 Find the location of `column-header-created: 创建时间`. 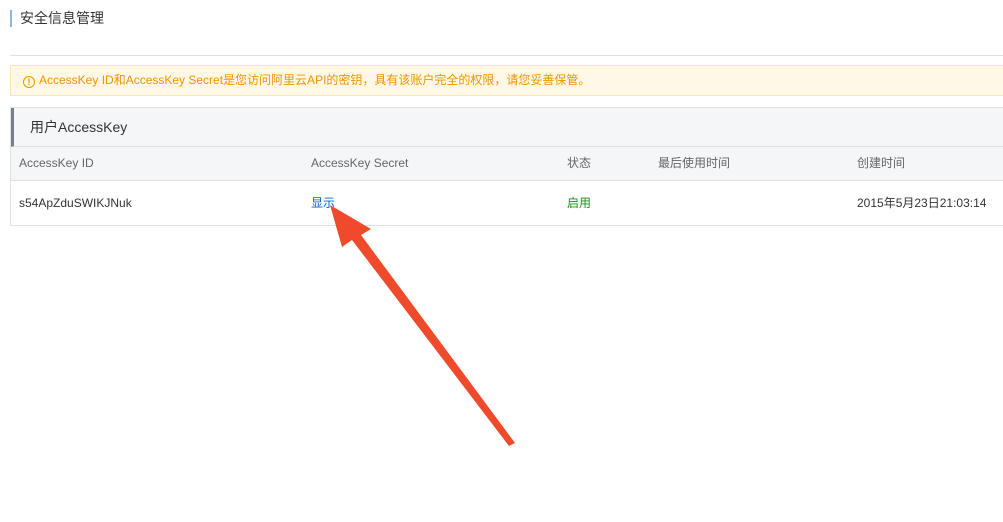

column-header-created: 创建时间 is located at coordinates (881, 163).